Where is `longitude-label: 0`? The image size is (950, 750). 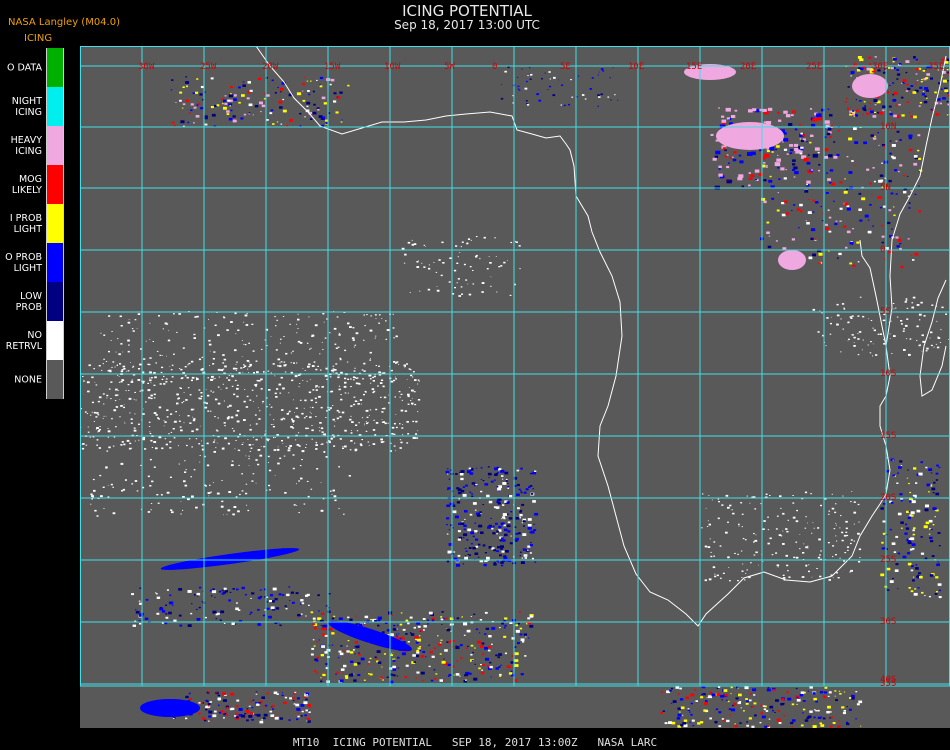 longitude-label: 0 is located at coordinates (494, 67).